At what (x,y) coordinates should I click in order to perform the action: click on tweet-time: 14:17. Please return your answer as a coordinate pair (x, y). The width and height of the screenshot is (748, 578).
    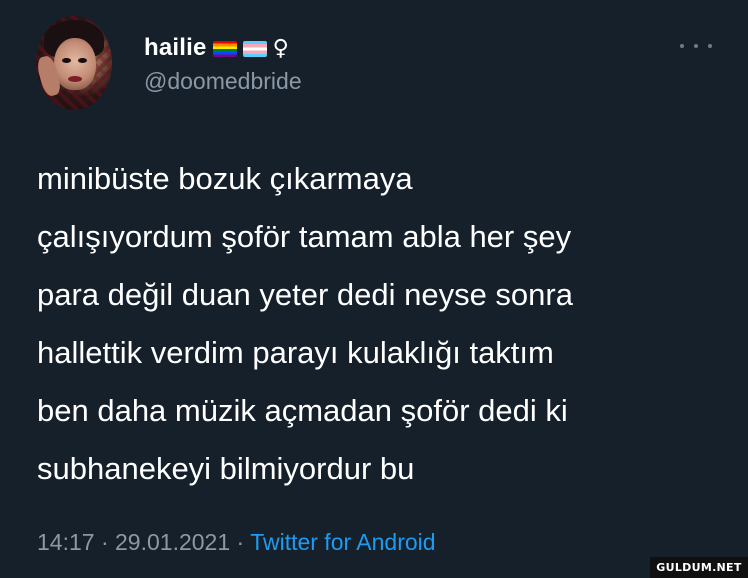
    Looking at the image, I should click on (66, 542).